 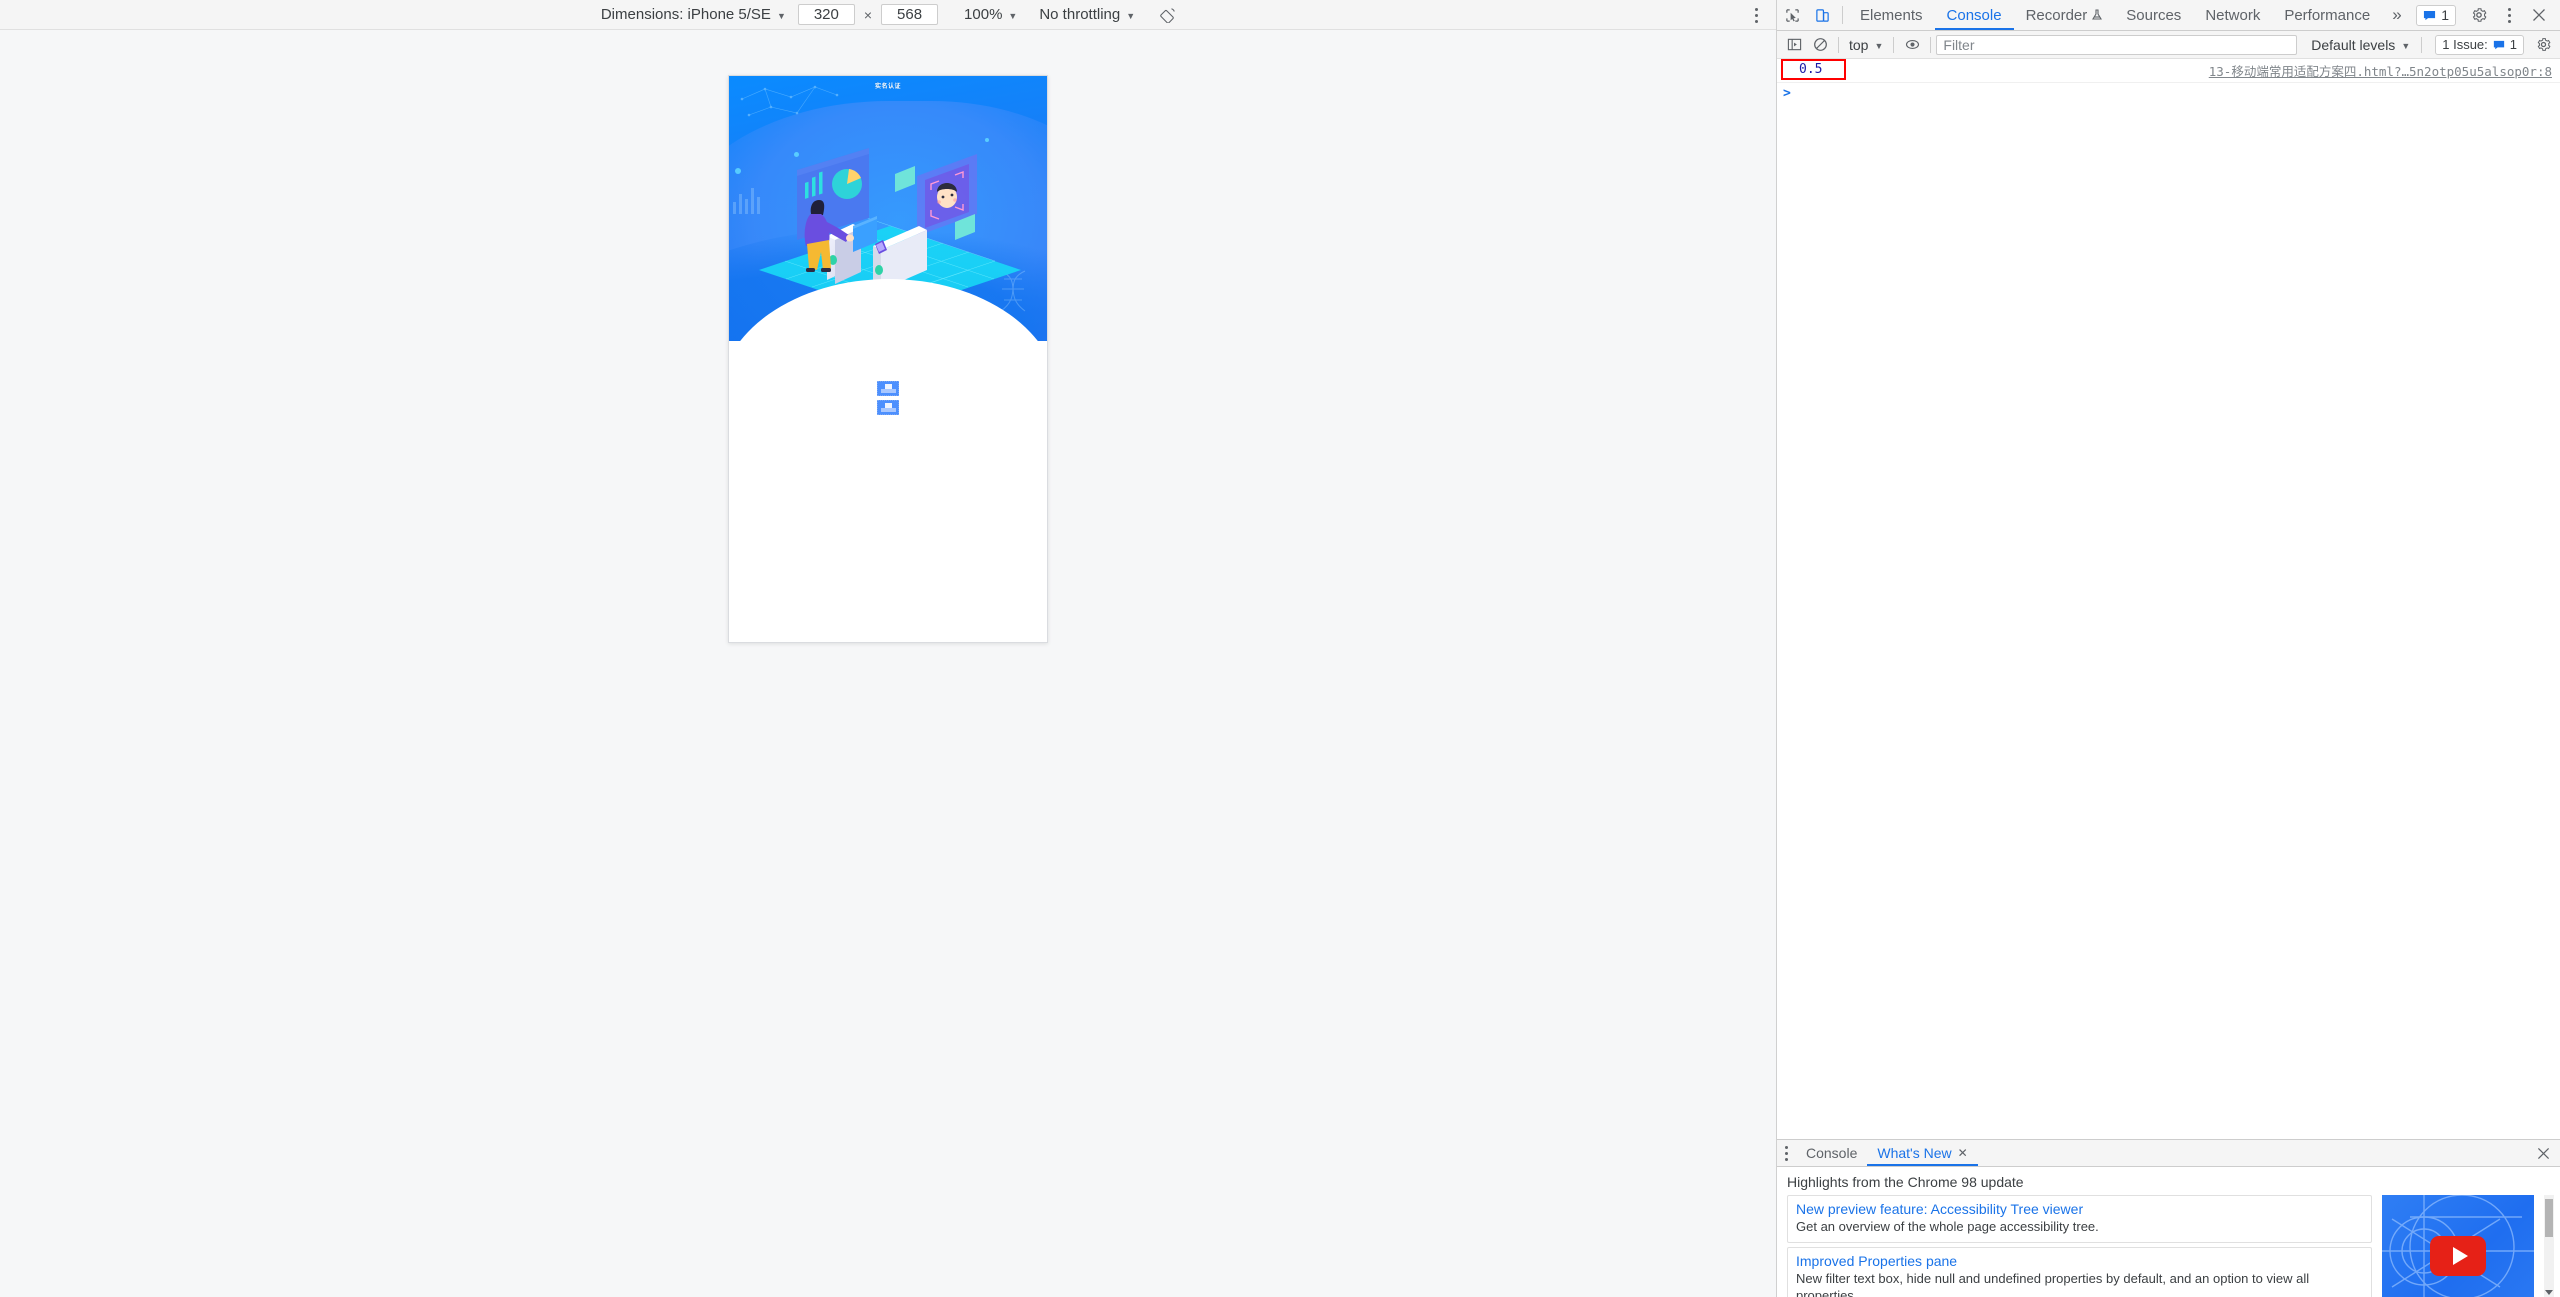 What do you see at coordinates (888, 208) in the screenshot?
I see `mobile-hero-banner: 实名认证` at bounding box center [888, 208].